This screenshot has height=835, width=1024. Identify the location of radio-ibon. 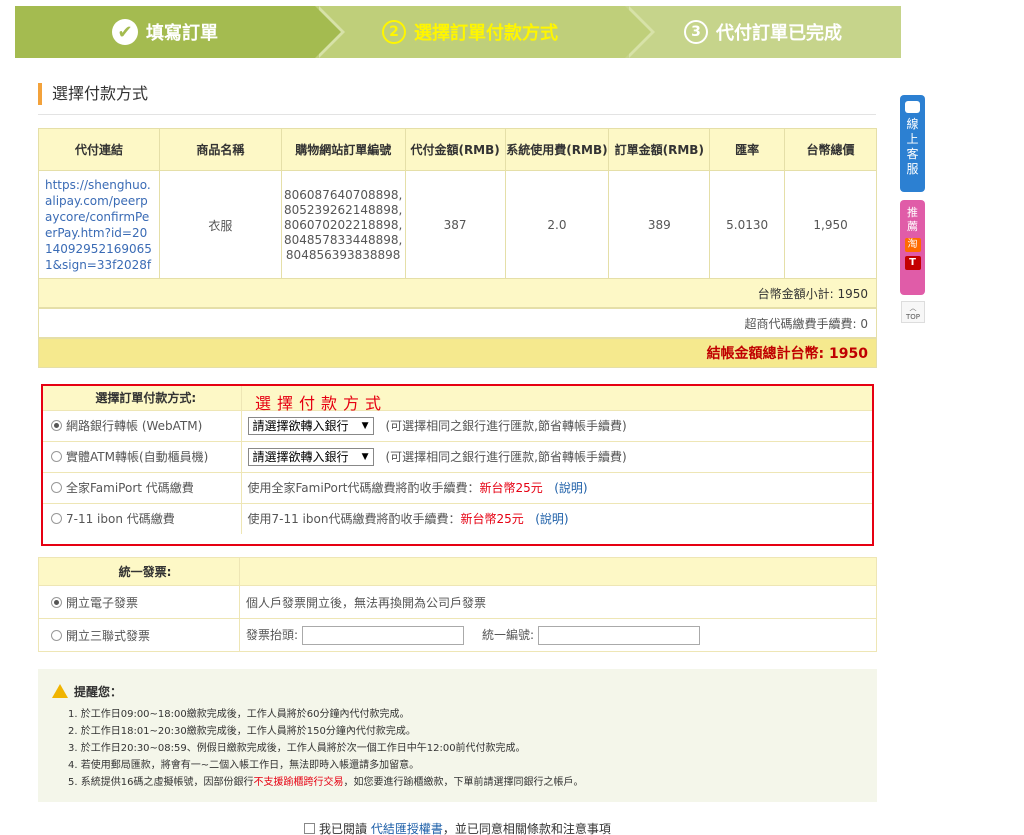
(56, 519).